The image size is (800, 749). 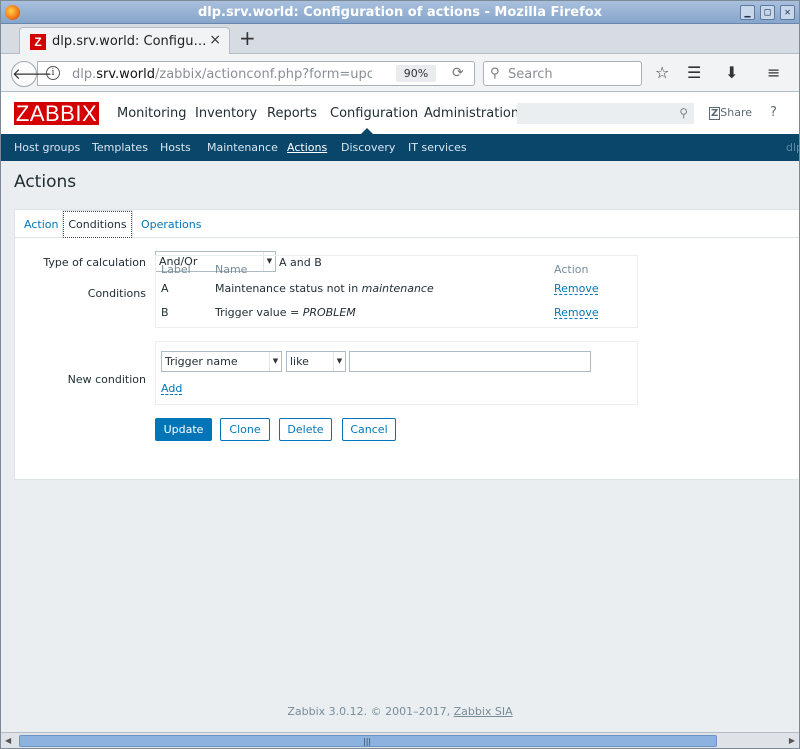 What do you see at coordinates (175, 147) in the screenshot?
I see `subnav-hosts: Hosts` at bounding box center [175, 147].